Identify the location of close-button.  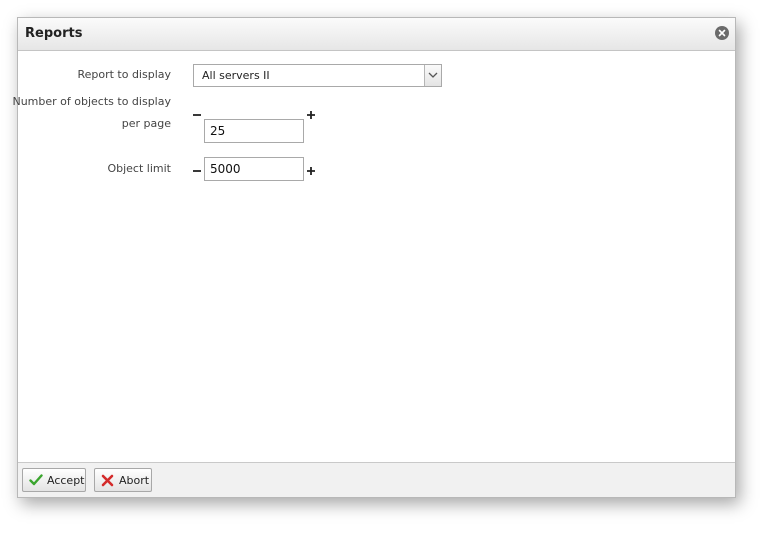
(722, 33).